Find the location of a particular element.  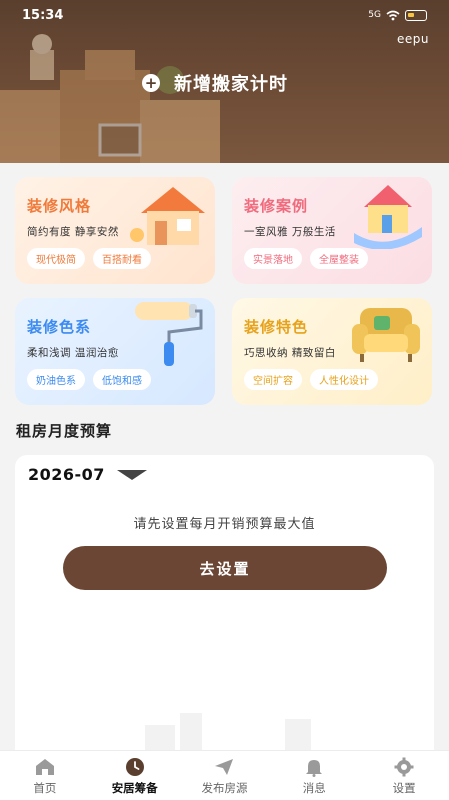

card-decor-case: 装修案例 一室风雅 万般生活 实景落地 全屋整装 is located at coordinates (332, 230).